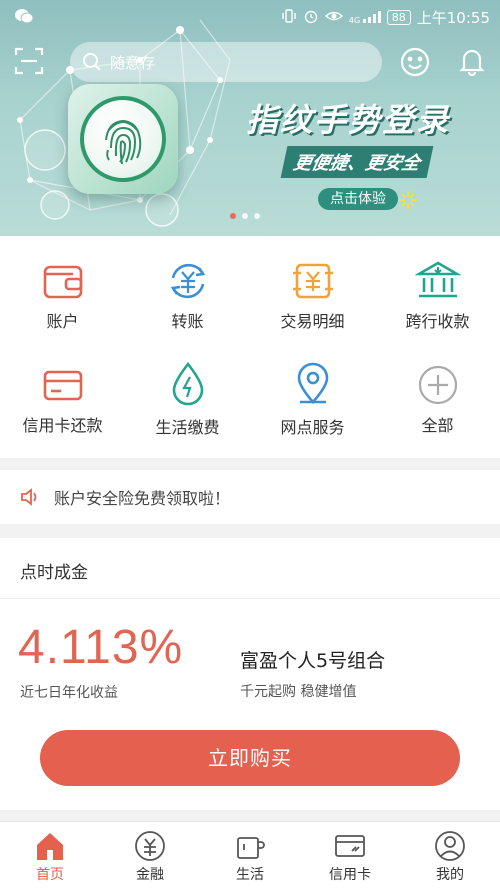 This screenshot has width=500, height=889. I want to click on notice-text: 账户安全险免费领取啦！, so click(142, 498).